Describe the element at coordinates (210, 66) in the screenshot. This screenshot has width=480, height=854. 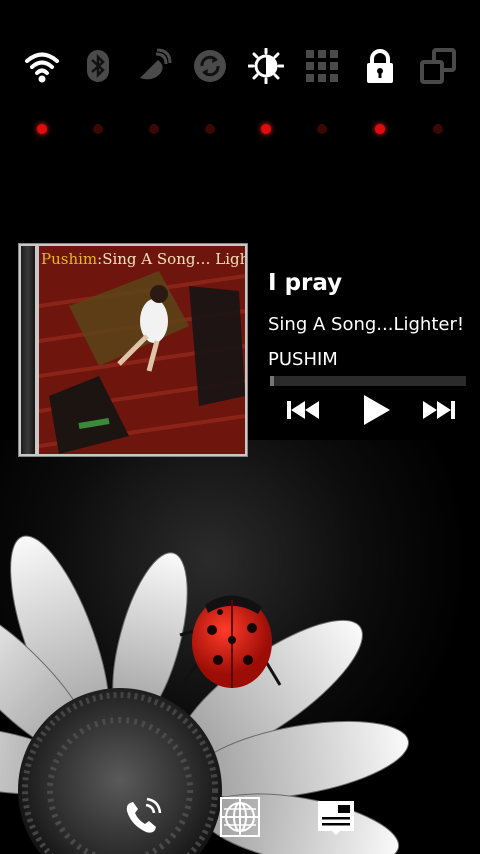
I see `sync-icon` at that location.